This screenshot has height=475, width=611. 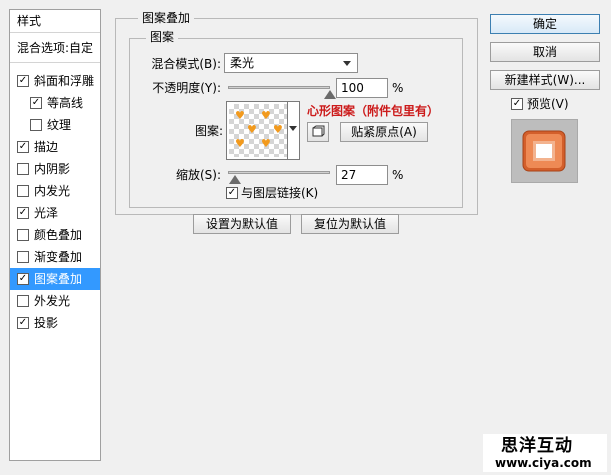 I want to click on set-default-button: 设置为默认值, so click(x=242, y=224).